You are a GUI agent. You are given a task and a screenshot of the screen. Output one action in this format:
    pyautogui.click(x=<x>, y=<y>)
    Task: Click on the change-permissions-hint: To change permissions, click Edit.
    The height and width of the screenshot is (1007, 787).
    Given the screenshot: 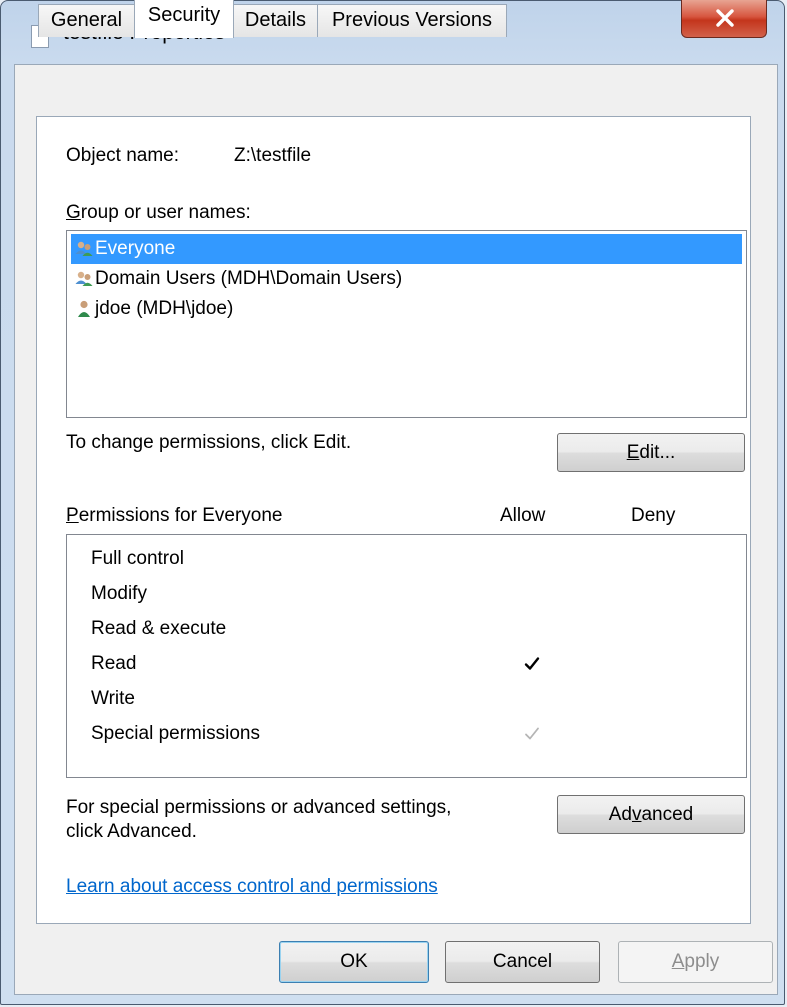 What is the action you would take?
    pyautogui.click(x=209, y=442)
    